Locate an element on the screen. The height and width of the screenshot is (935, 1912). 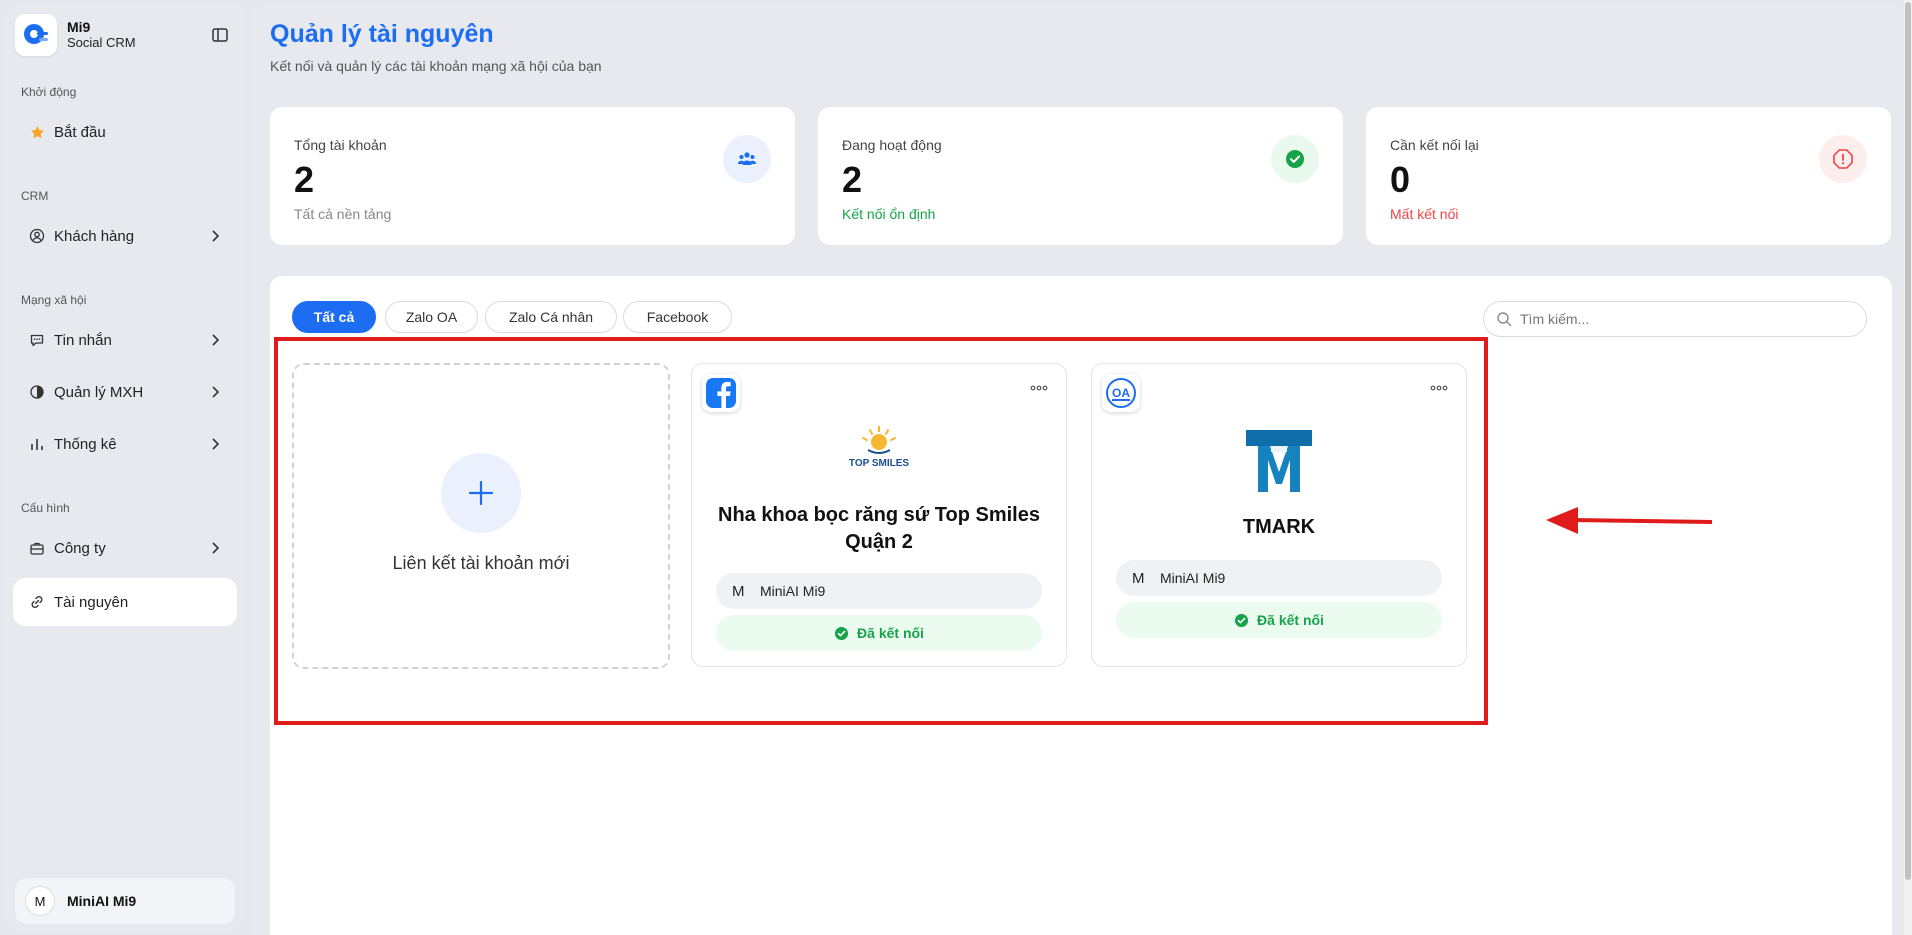
sidebar-item-quan-ly-mxh: Quản lý MXH is located at coordinates (125, 392).